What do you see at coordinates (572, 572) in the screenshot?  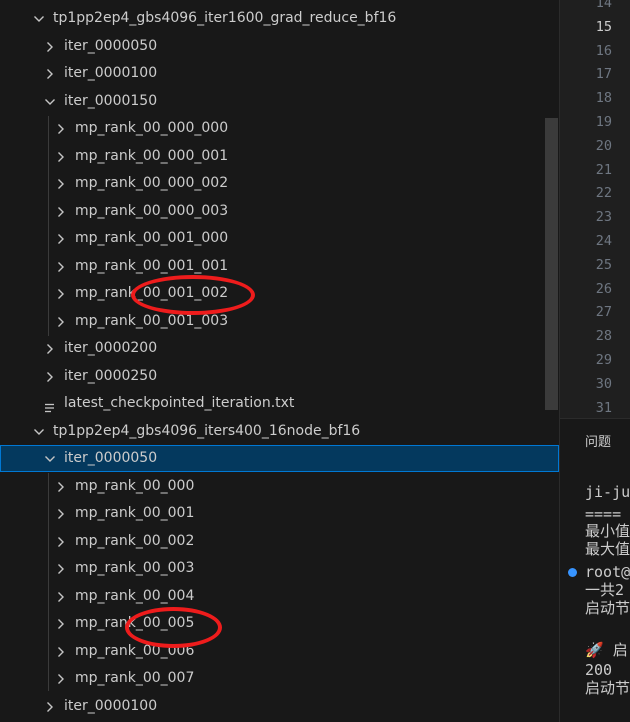 I see `command-decoration-icon` at bounding box center [572, 572].